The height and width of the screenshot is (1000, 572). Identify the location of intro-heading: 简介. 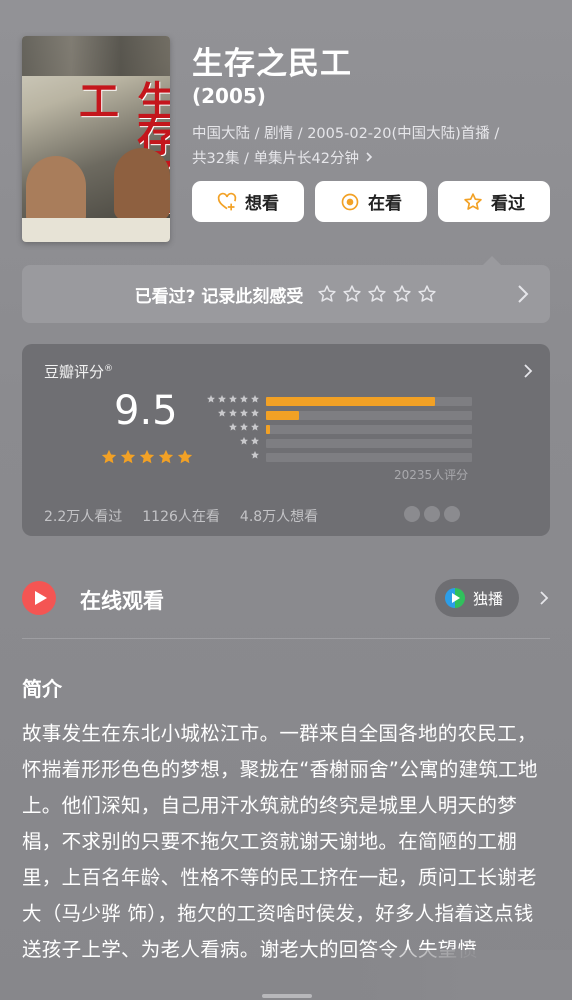
(42, 689).